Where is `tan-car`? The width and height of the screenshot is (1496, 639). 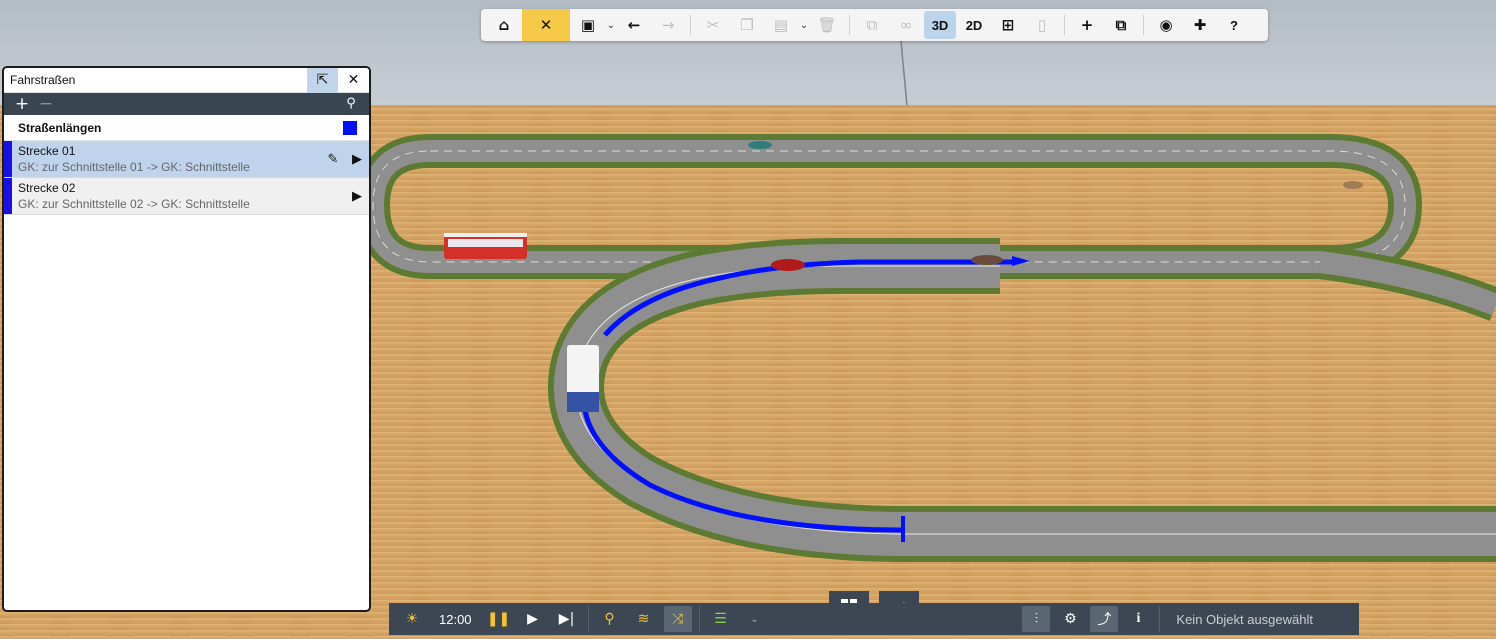
tan-car is located at coordinates (1353, 185).